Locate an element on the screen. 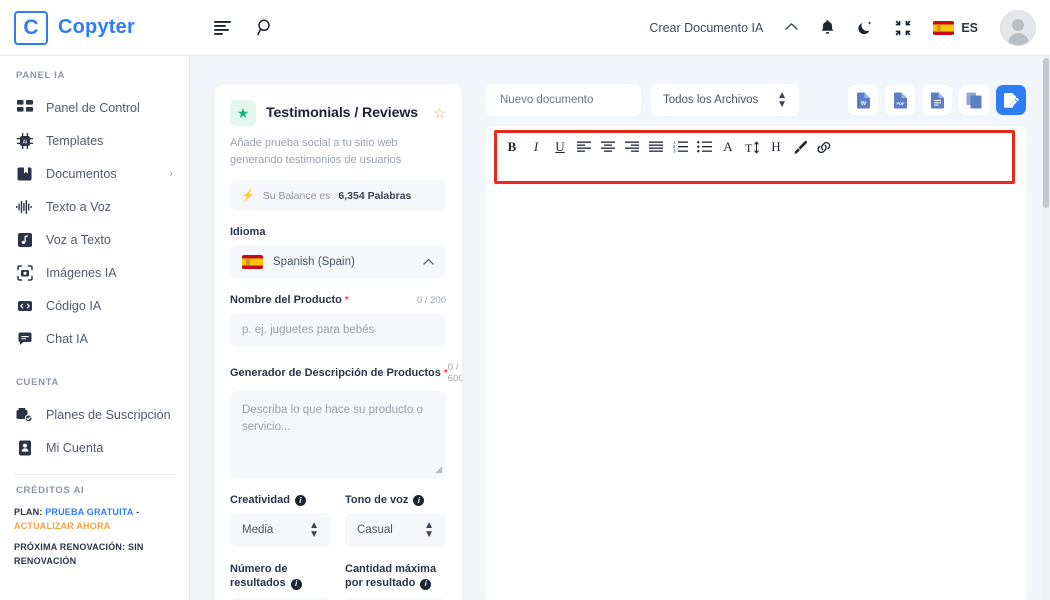  bolt-icon: ⚡ is located at coordinates (248, 196).